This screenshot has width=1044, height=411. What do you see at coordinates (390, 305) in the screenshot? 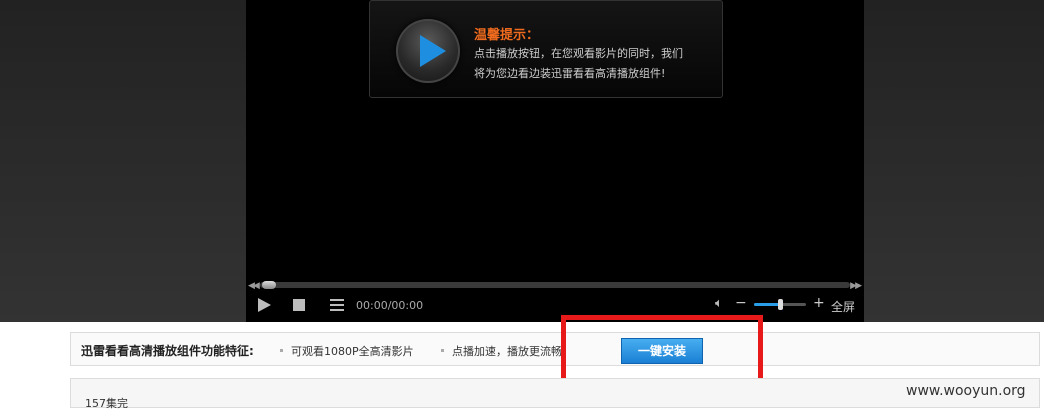
I see `time-display: 00:00/00:00` at bounding box center [390, 305].